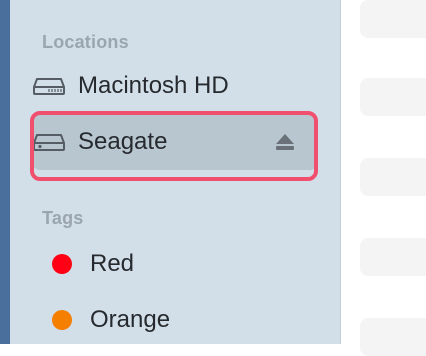  Describe the element at coordinates (153, 85) in the screenshot. I see `sidebar-item-label: Macintosh HD` at that location.